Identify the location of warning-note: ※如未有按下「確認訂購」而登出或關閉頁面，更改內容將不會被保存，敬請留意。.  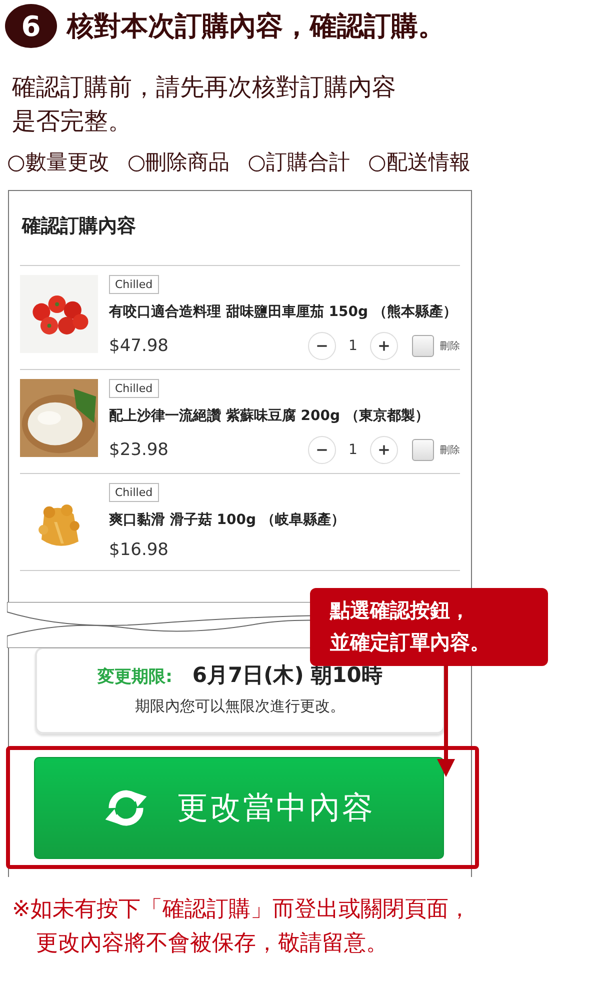
(242, 927).